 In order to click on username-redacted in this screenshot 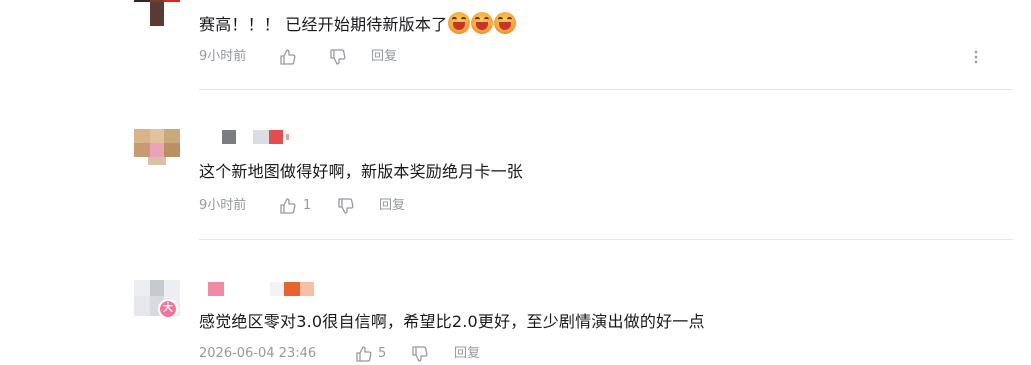, I will do `click(263, 289)`.